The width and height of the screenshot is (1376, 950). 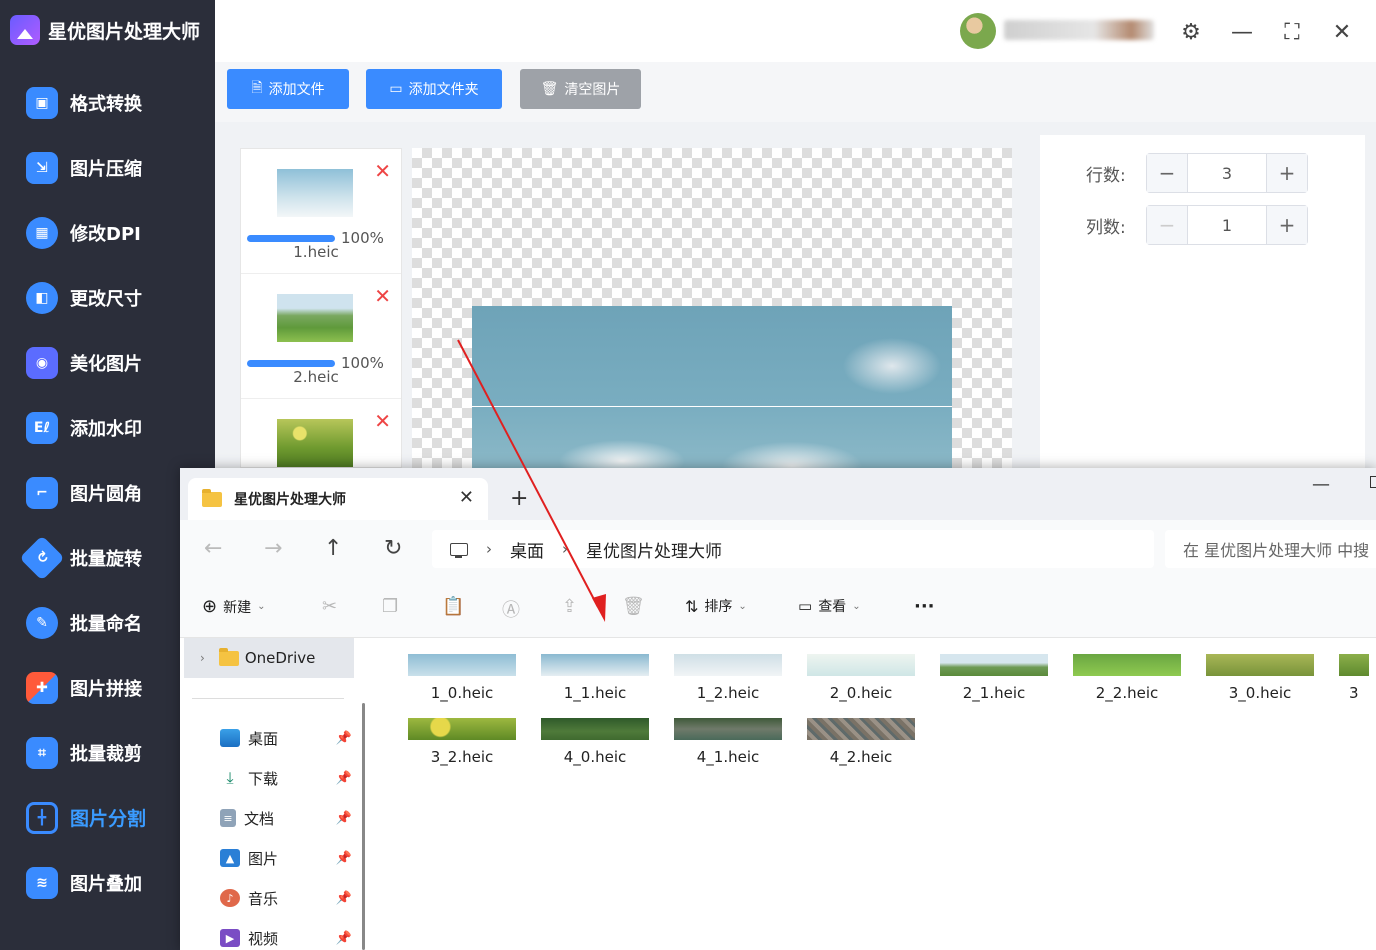 What do you see at coordinates (290, 738) in the screenshot?
I see `sidebar-item-desktop: 桌面 📌` at bounding box center [290, 738].